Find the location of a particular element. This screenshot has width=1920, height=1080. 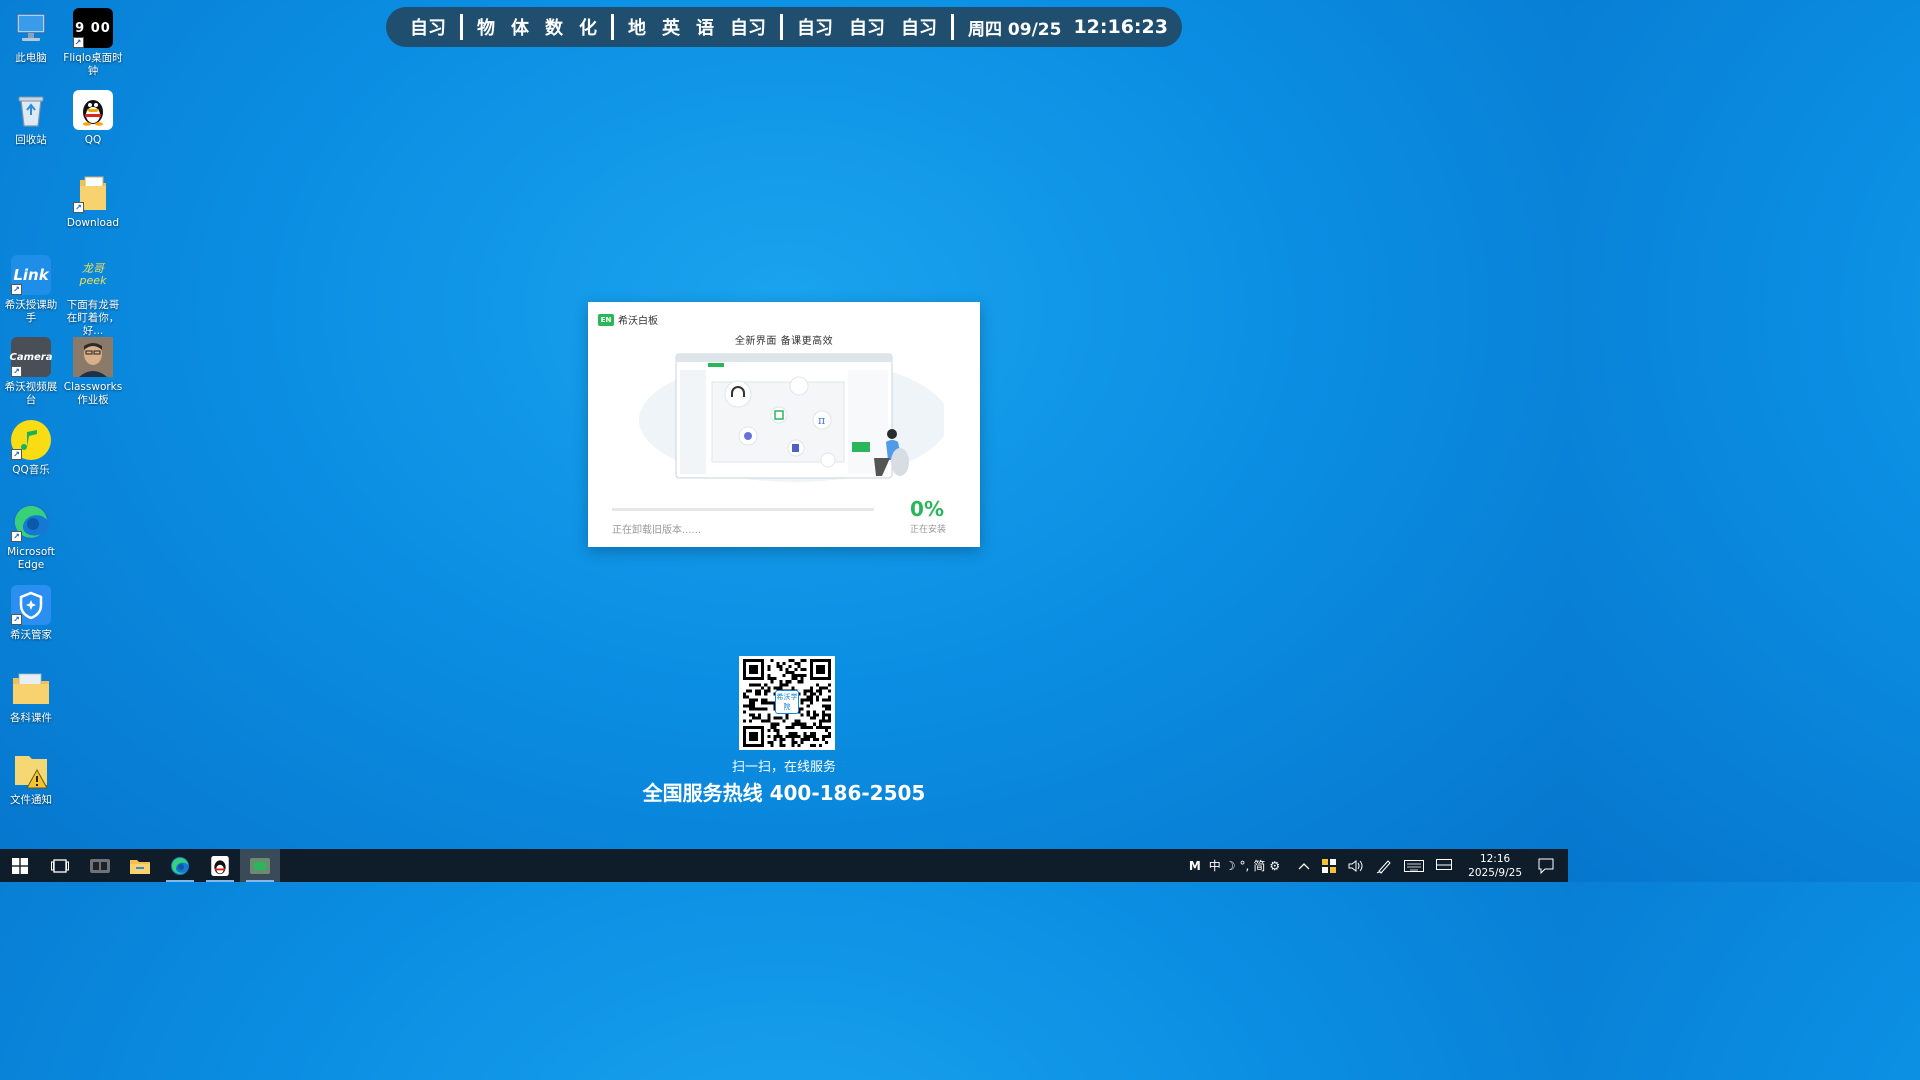

desktop-icon-qq-music: ↗ QQ音乐 is located at coordinates (31, 448).